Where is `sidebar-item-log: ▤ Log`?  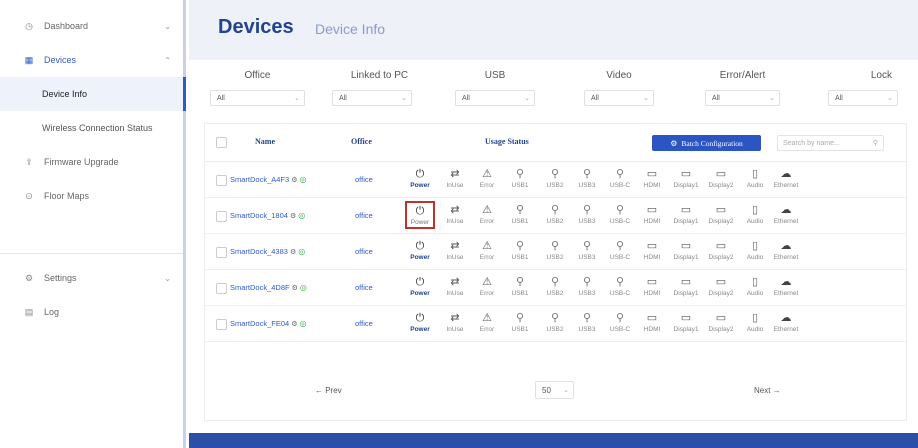 sidebar-item-log: ▤ Log is located at coordinates (91, 312).